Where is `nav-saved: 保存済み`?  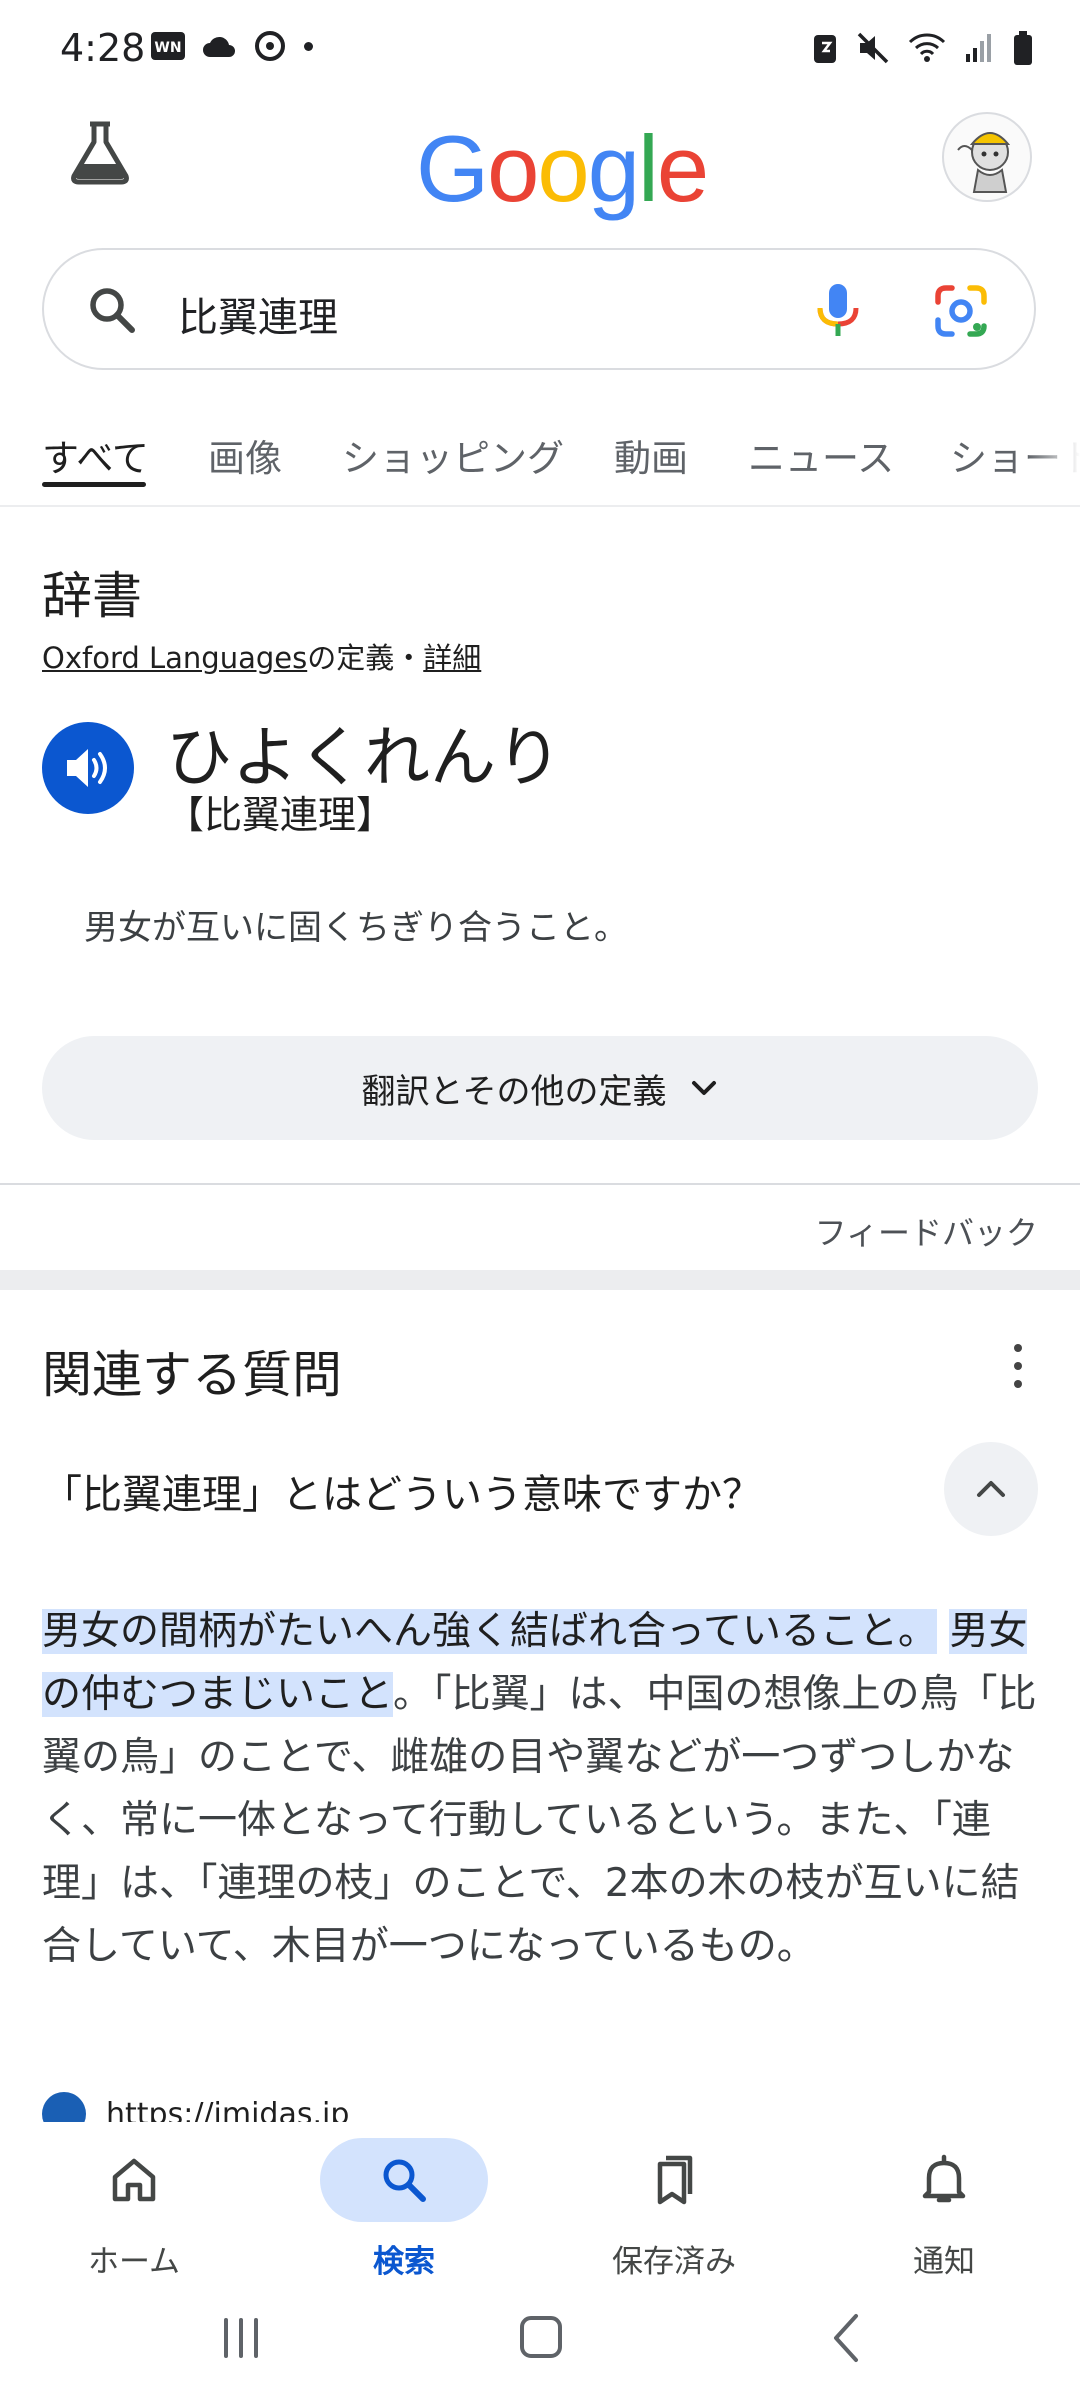
nav-saved: 保存済み is located at coordinates (674, 2209).